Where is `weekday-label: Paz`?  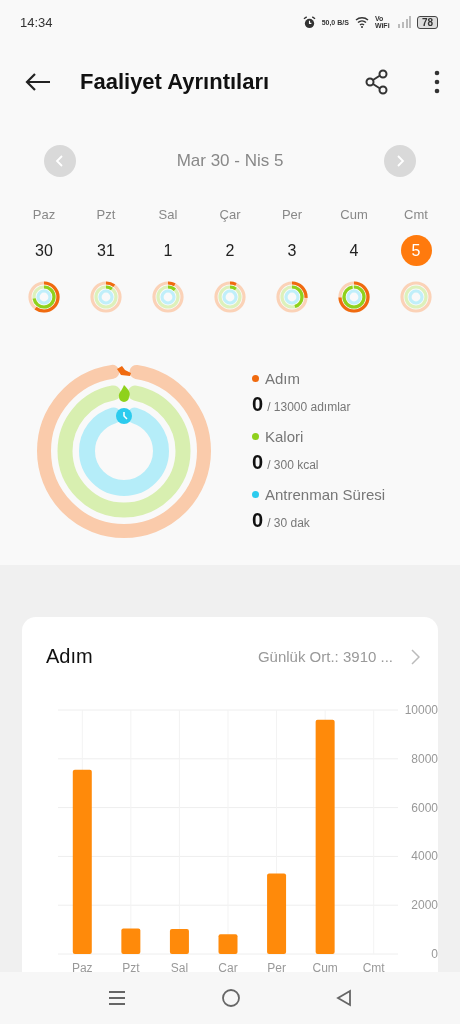
weekday-label: Paz is located at coordinates (44, 214).